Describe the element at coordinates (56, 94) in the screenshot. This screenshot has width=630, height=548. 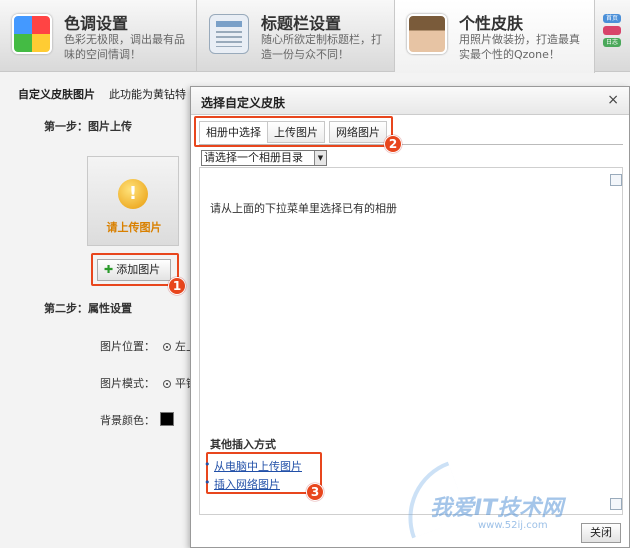
I see `subbar-title: 自定义皮肤图片` at that location.